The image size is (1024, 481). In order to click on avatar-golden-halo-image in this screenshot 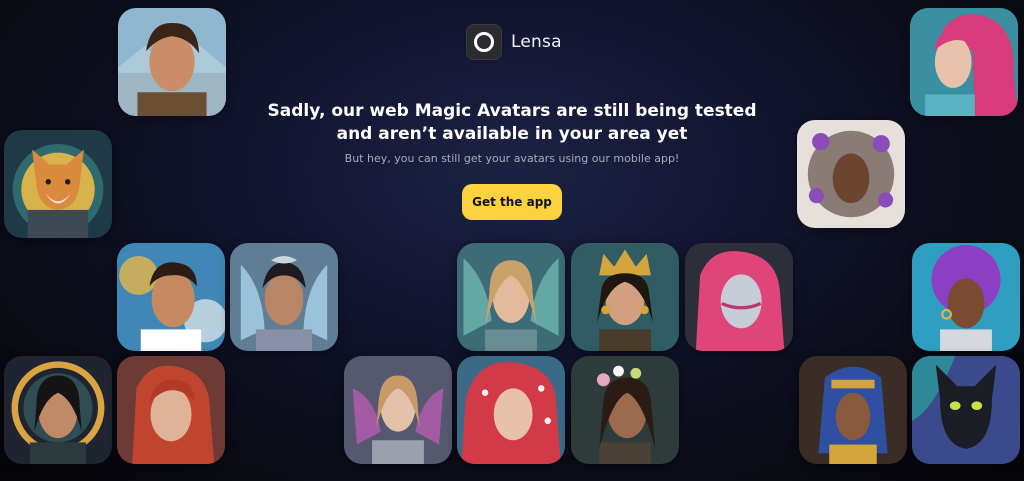, I will do `click(58, 410)`.